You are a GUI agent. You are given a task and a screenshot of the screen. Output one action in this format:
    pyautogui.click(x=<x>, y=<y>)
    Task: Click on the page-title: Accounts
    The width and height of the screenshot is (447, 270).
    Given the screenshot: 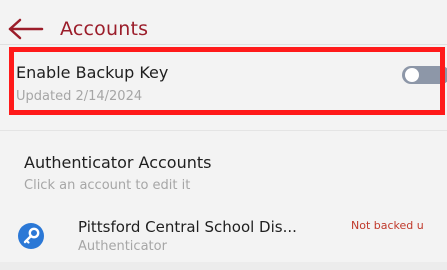 What is the action you would take?
    pyautogui.click(x=104, y=29)
    